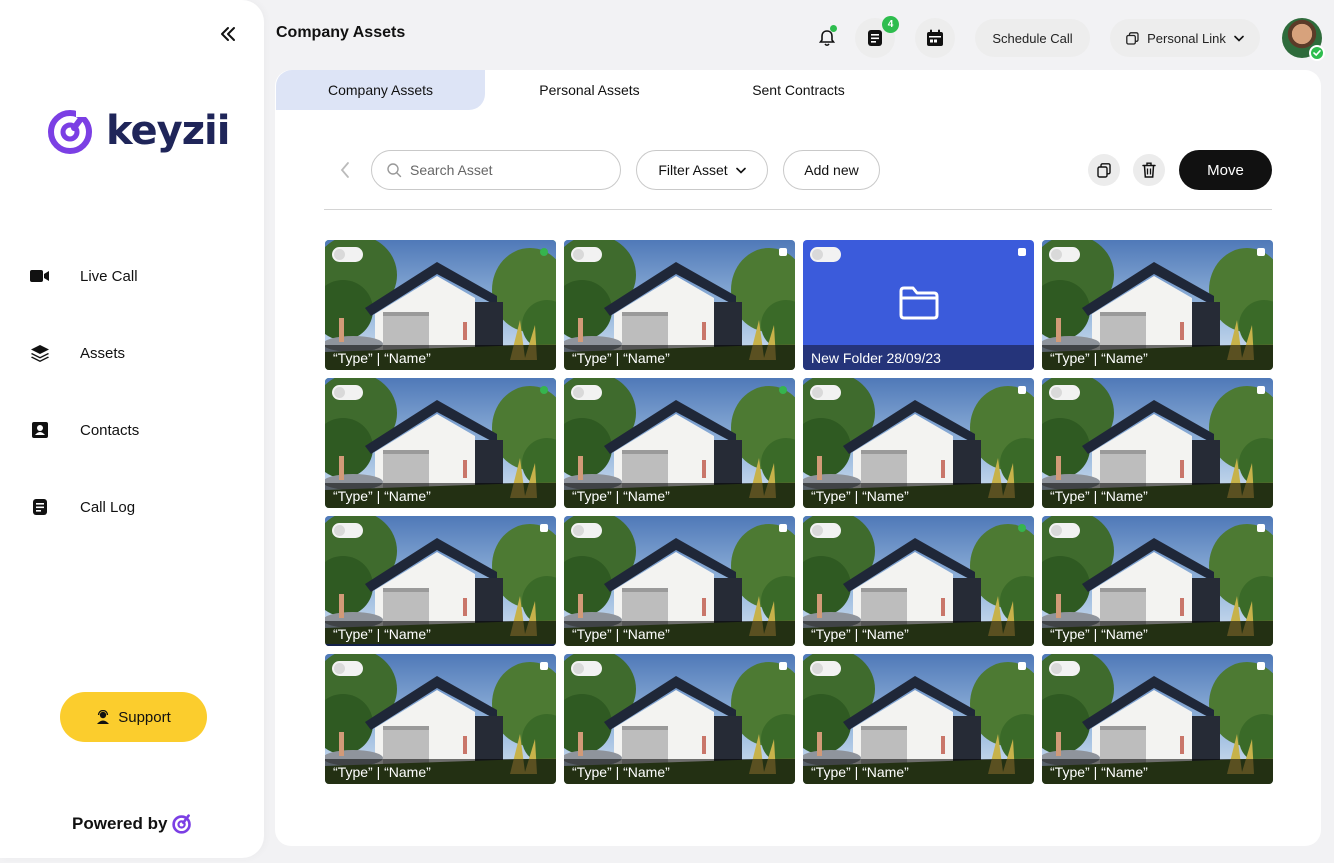 The image size is (1334, 863). I want to click on personal-link-label: Personal Link, so click(1186, 38).